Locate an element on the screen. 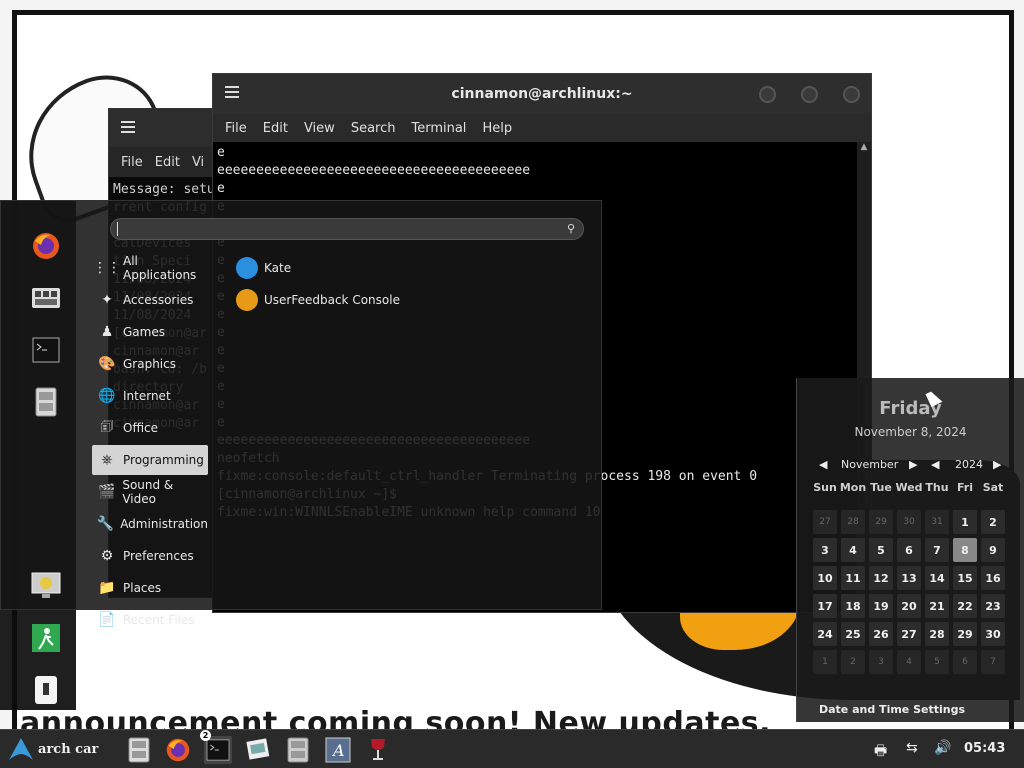 This screenshot has width=1024, height=768. menu-category-places: 📁 Places is located at coordinates (150, 588).